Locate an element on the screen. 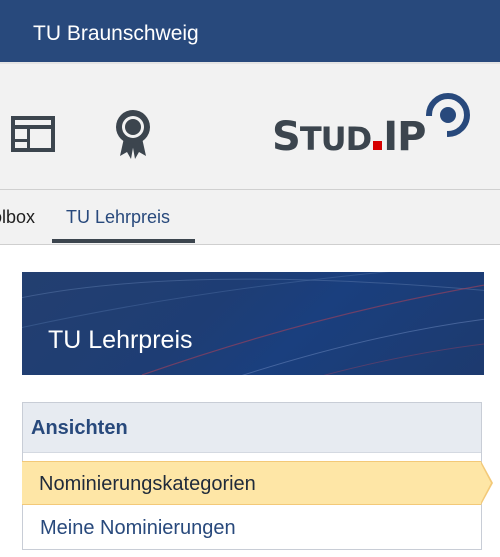 The image size is (500, 557). logo-ring-icon is located at coordinates (447, 115).